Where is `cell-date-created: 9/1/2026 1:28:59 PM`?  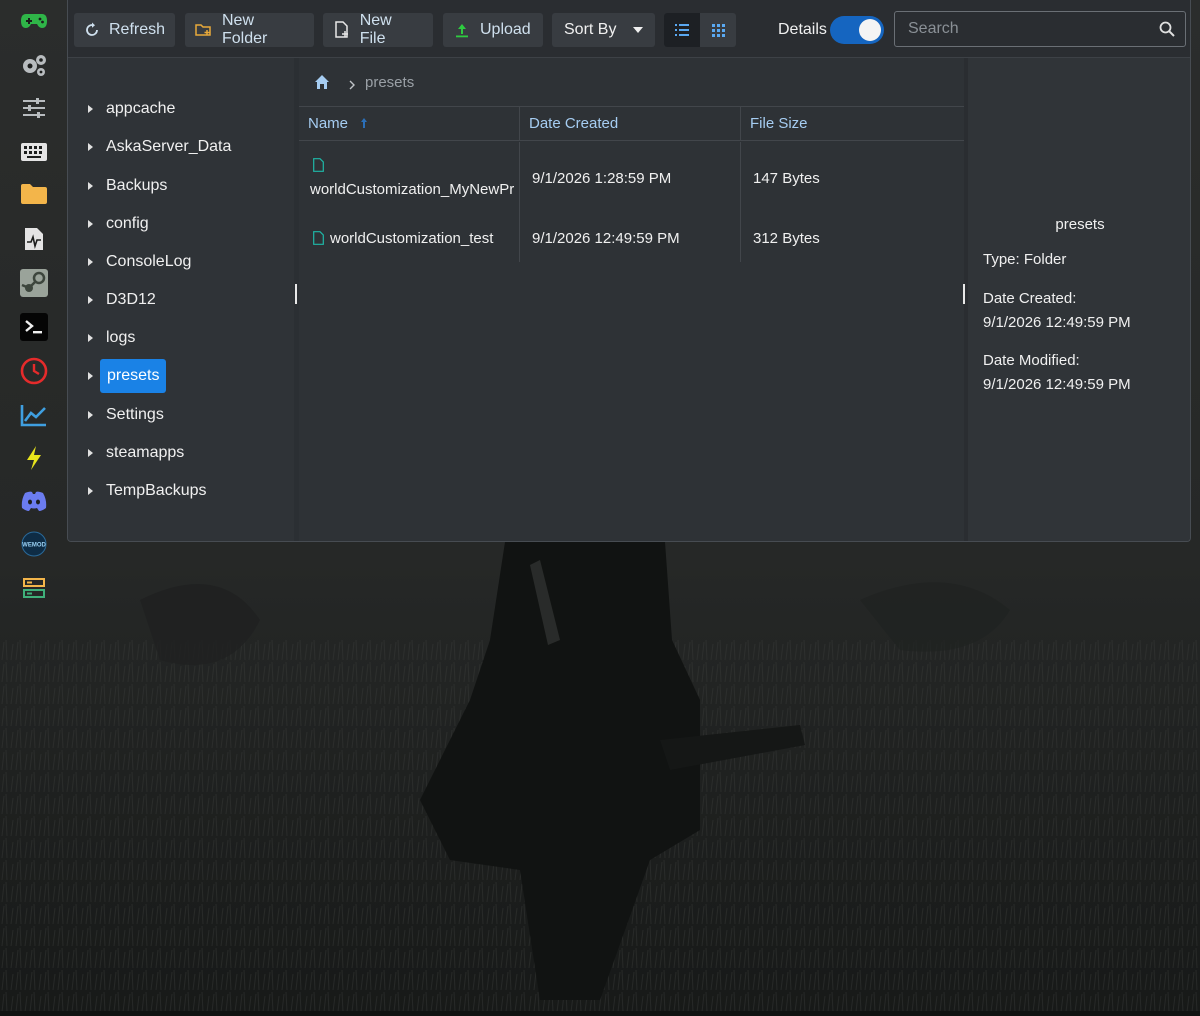 cell-date-created: 9/1/2026 1:28:59 PM is located at coordinates (630, 178).